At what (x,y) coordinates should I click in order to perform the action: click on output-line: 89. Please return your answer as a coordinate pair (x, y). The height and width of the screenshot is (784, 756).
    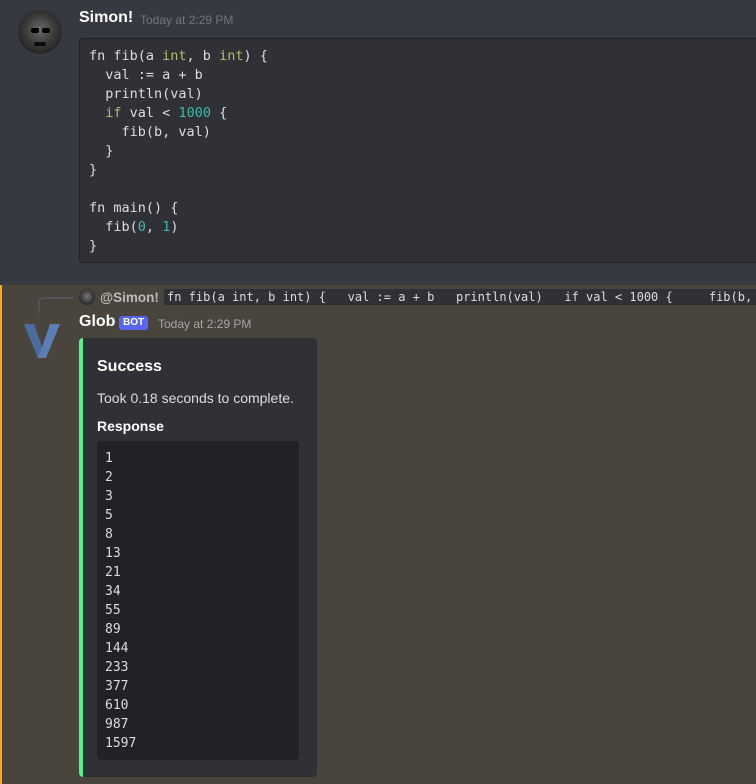
    Looking at the image, I should click on (113, 629).